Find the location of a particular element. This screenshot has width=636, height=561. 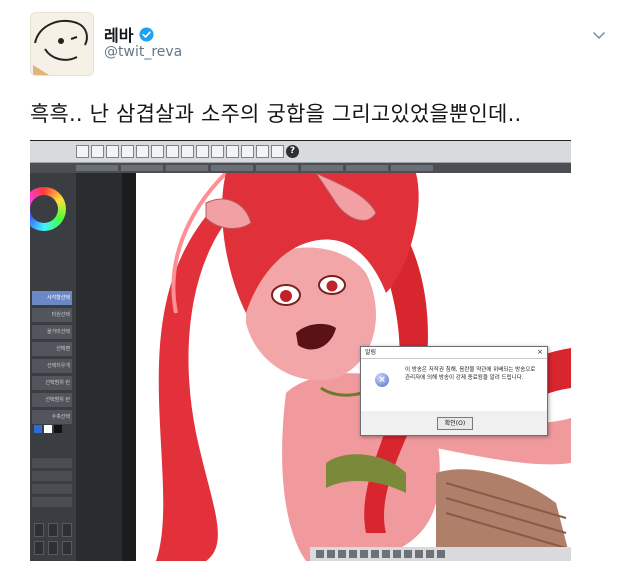

tweet-header: 레바 @twit_reva is located at coordinates (320, 44).